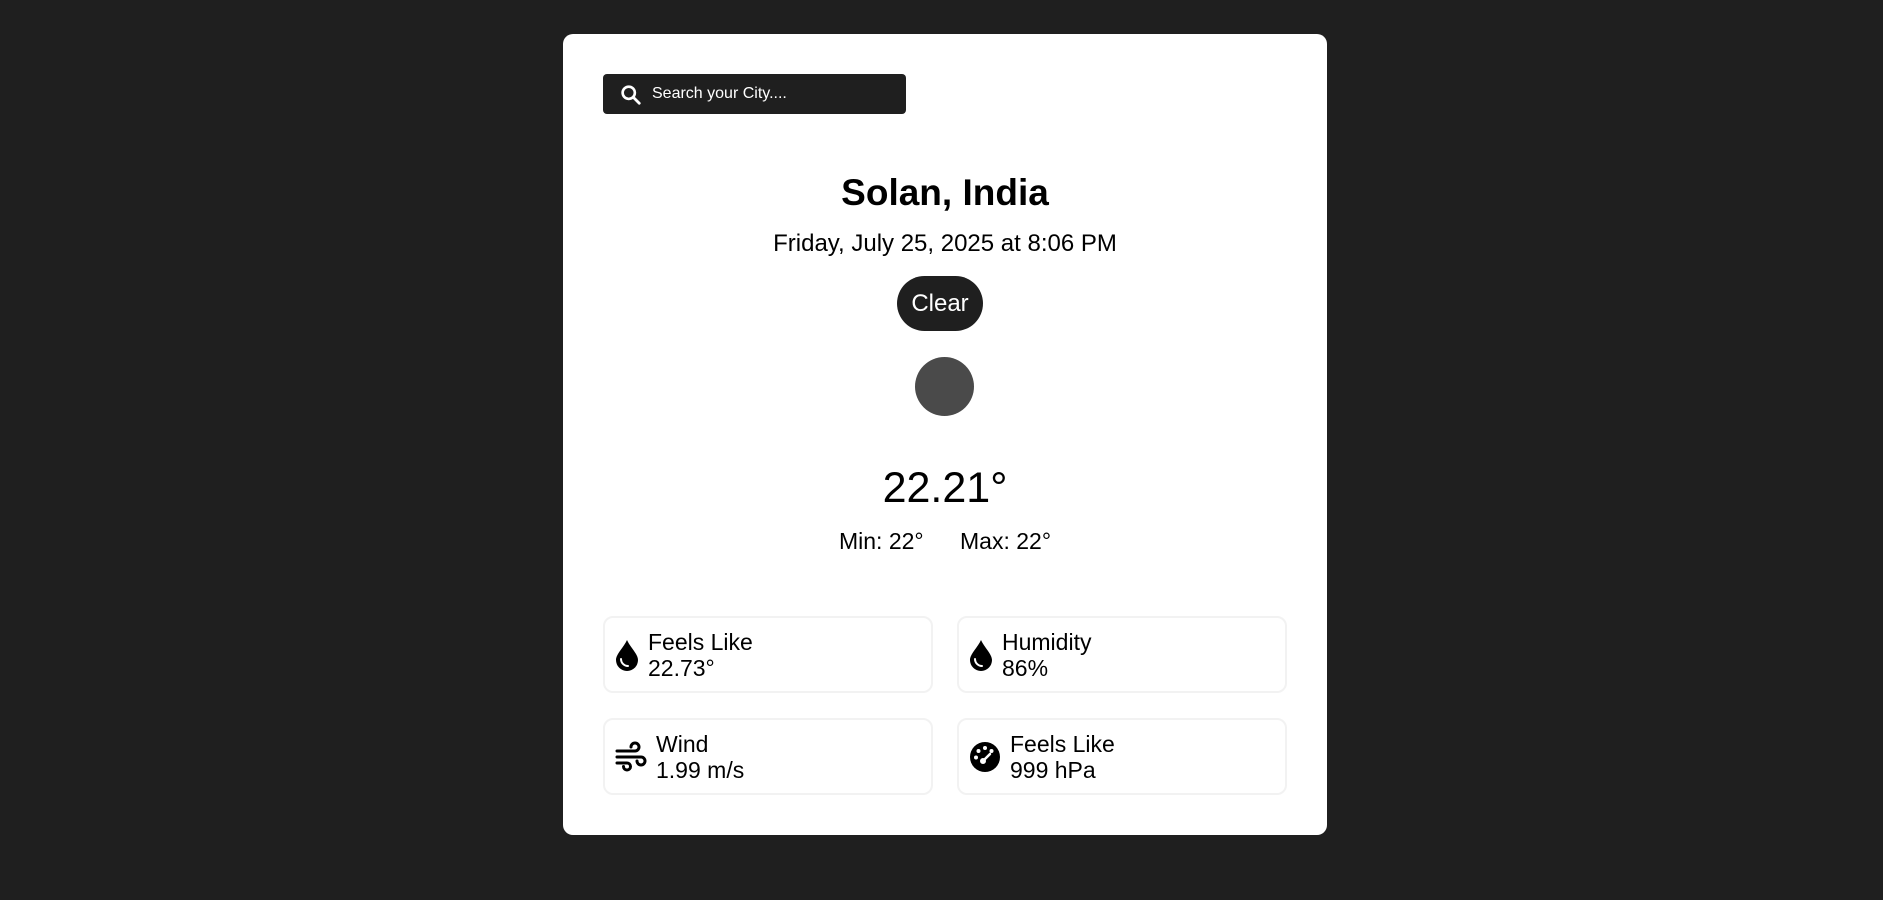 This screenshot has width=1883, height=900. What do you see at coordinates (1025, 667) in the screenshot?
I see `detail-value: 86%` at bounding box center [1025, 667].